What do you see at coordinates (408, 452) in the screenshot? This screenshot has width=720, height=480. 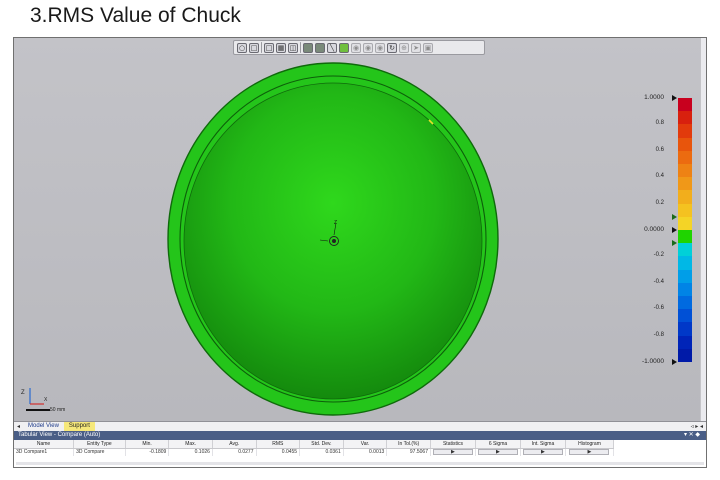 I see `cell-in-tol: 97.5067` at bounding box center [408, 452].